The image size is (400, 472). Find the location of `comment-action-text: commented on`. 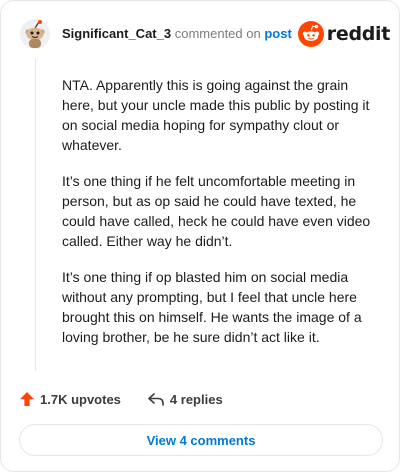

comment-action-text: commented on is located at coordinates (217, 33).